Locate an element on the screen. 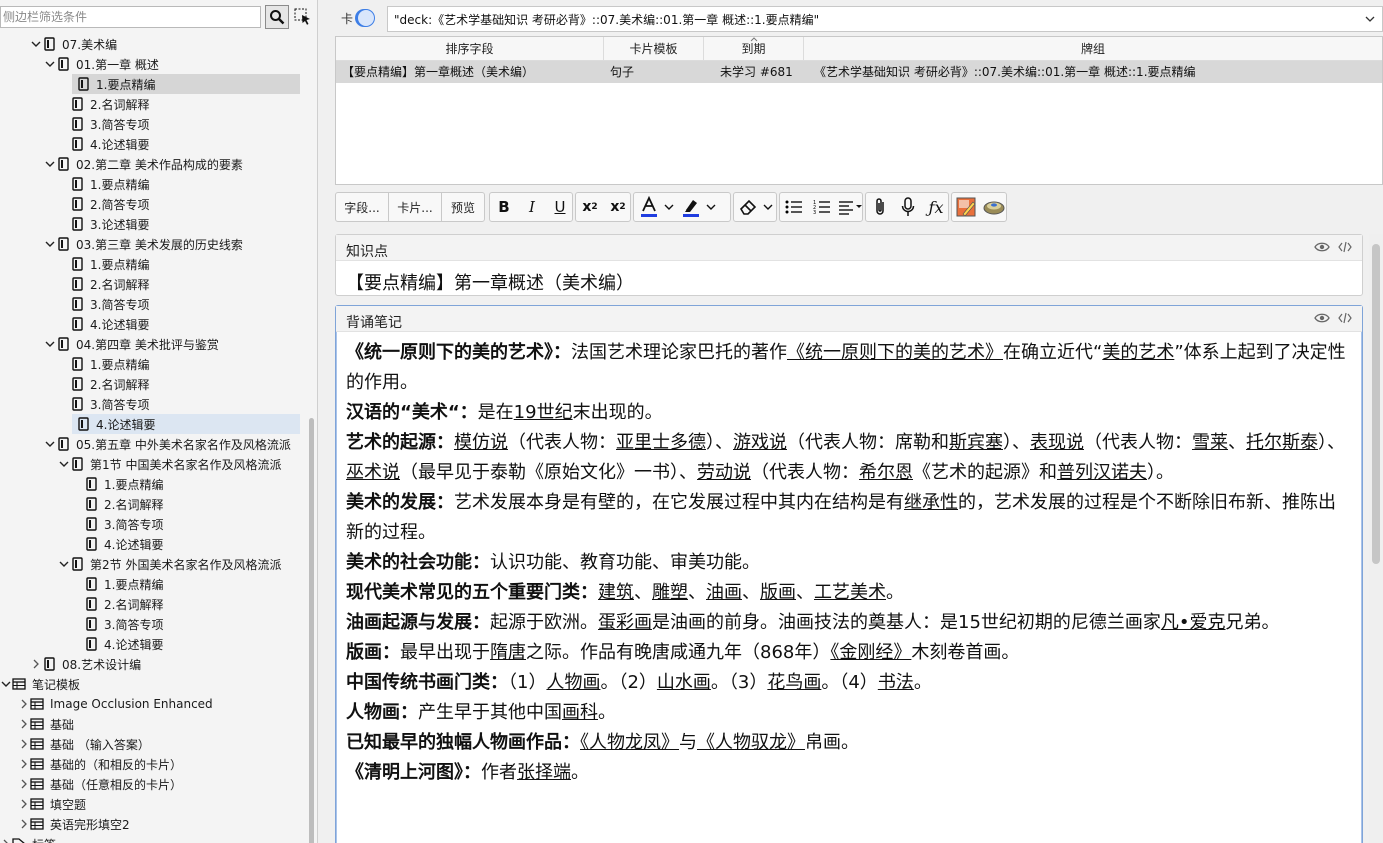 This screenshot has width=1383, height=843. sidebar-tree-item: 第2节 外国美术名家名作及风格流派 is located at coordinates (169, 564).